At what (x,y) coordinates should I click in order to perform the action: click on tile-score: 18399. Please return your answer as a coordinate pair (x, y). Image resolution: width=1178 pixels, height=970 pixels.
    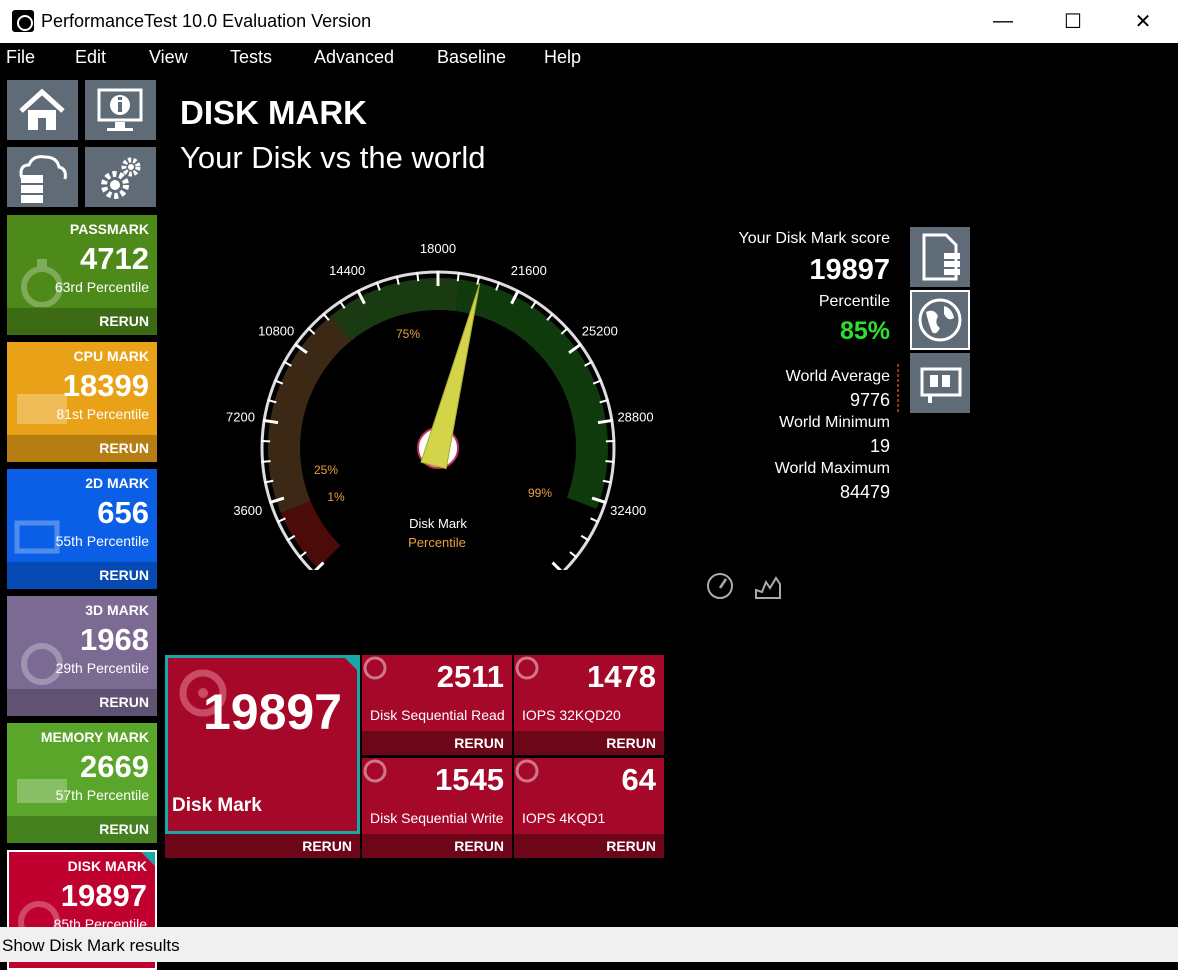
    Looking at the image, I should click on (106, 386).